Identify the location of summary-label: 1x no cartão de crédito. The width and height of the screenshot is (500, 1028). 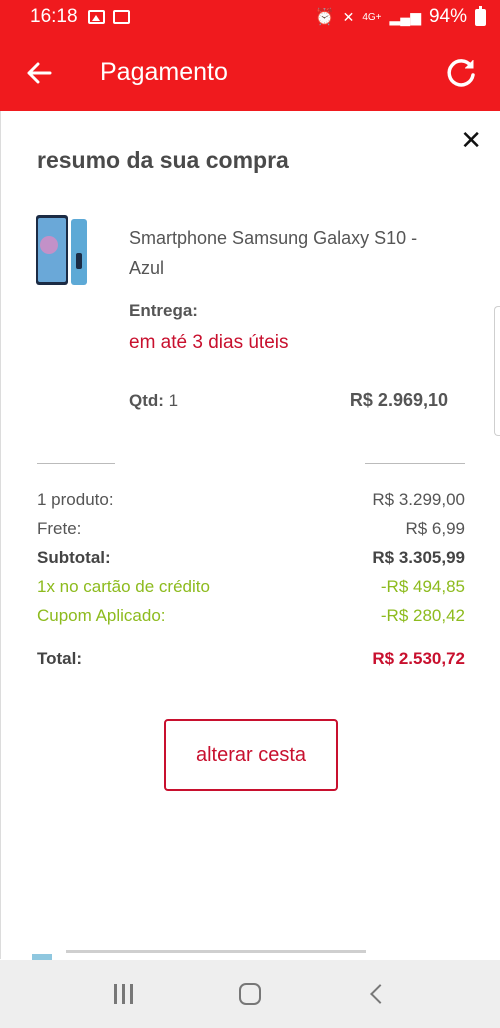
(123, 586).